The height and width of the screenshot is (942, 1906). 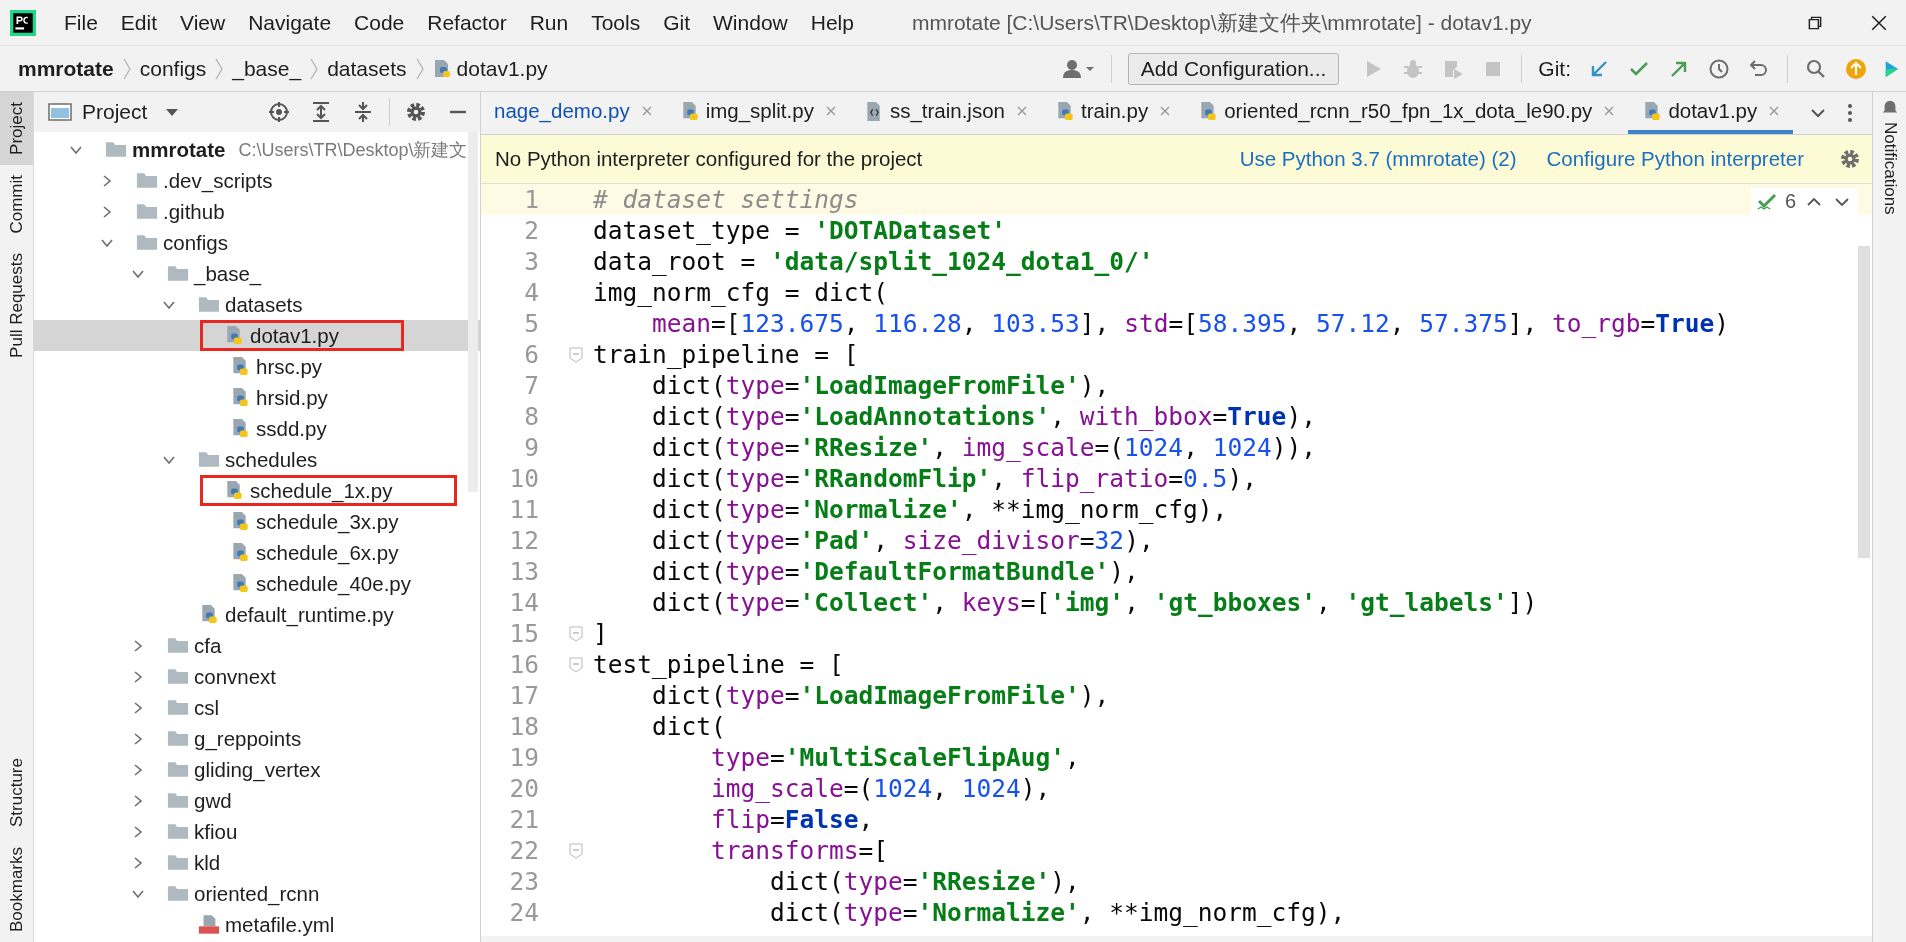 I want to click on tree-item: ssdd.py, so click(x=257, y=428).